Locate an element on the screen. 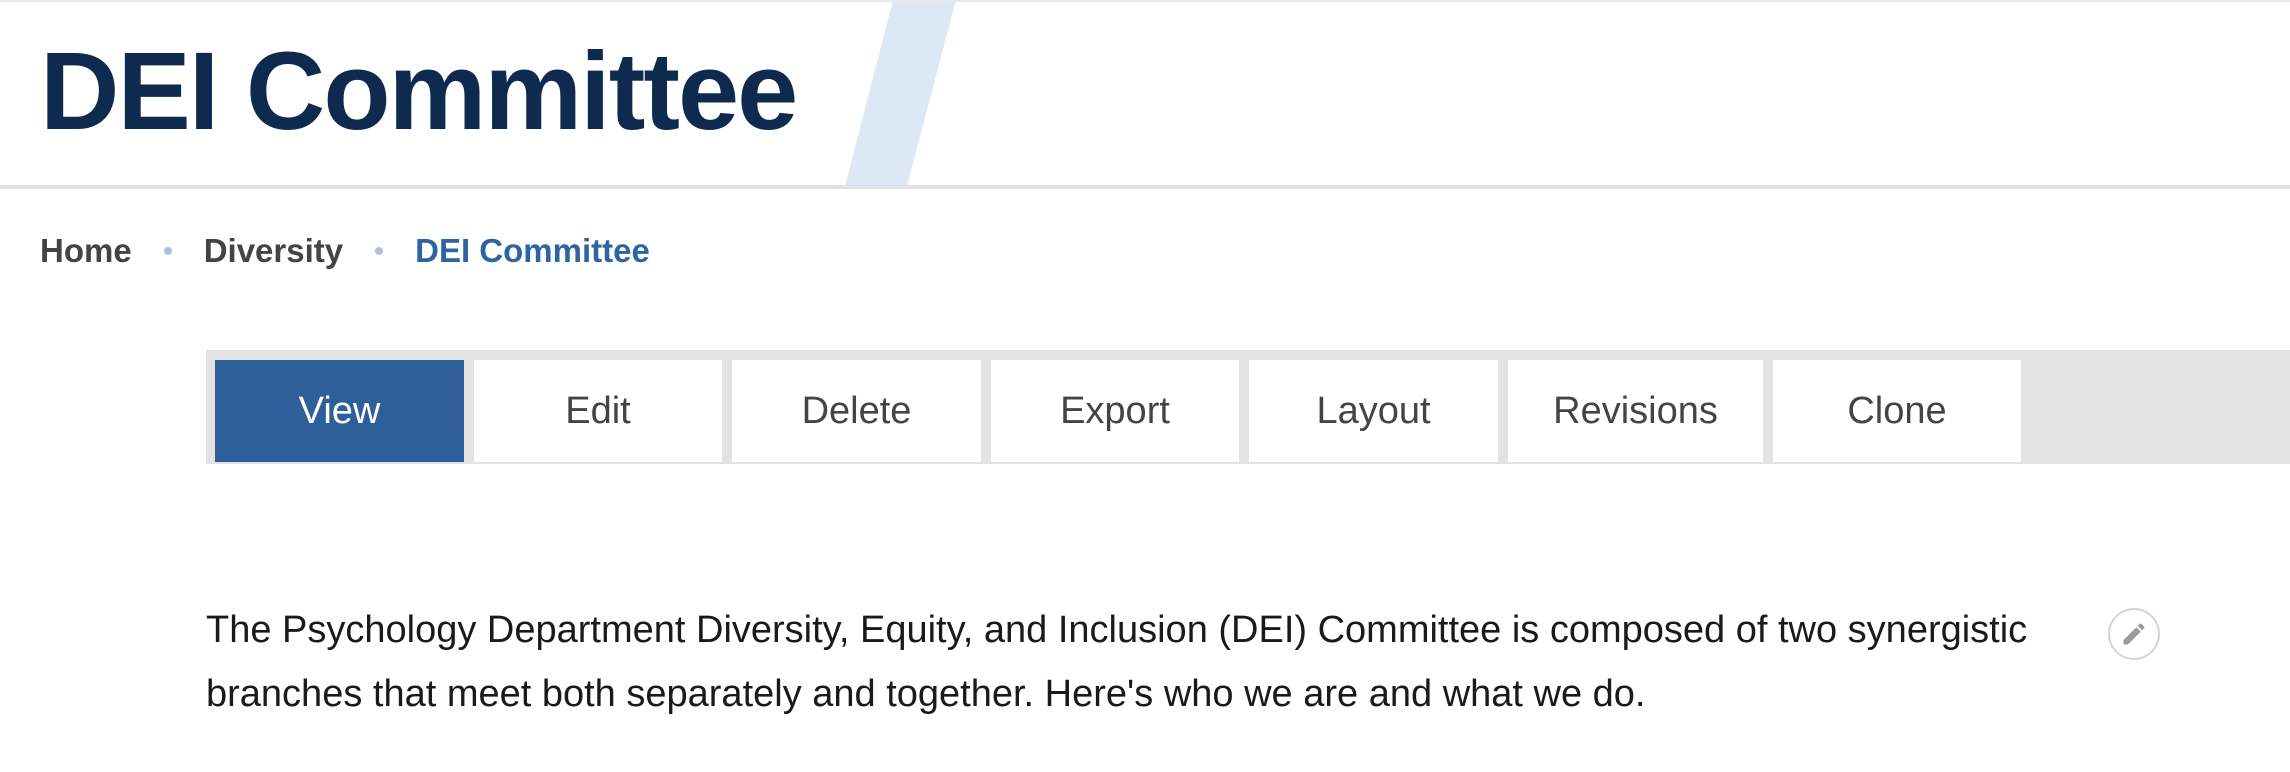 The width and height of the screenshot is (2290, 772). top-border is located at coordinates (1145, 1).